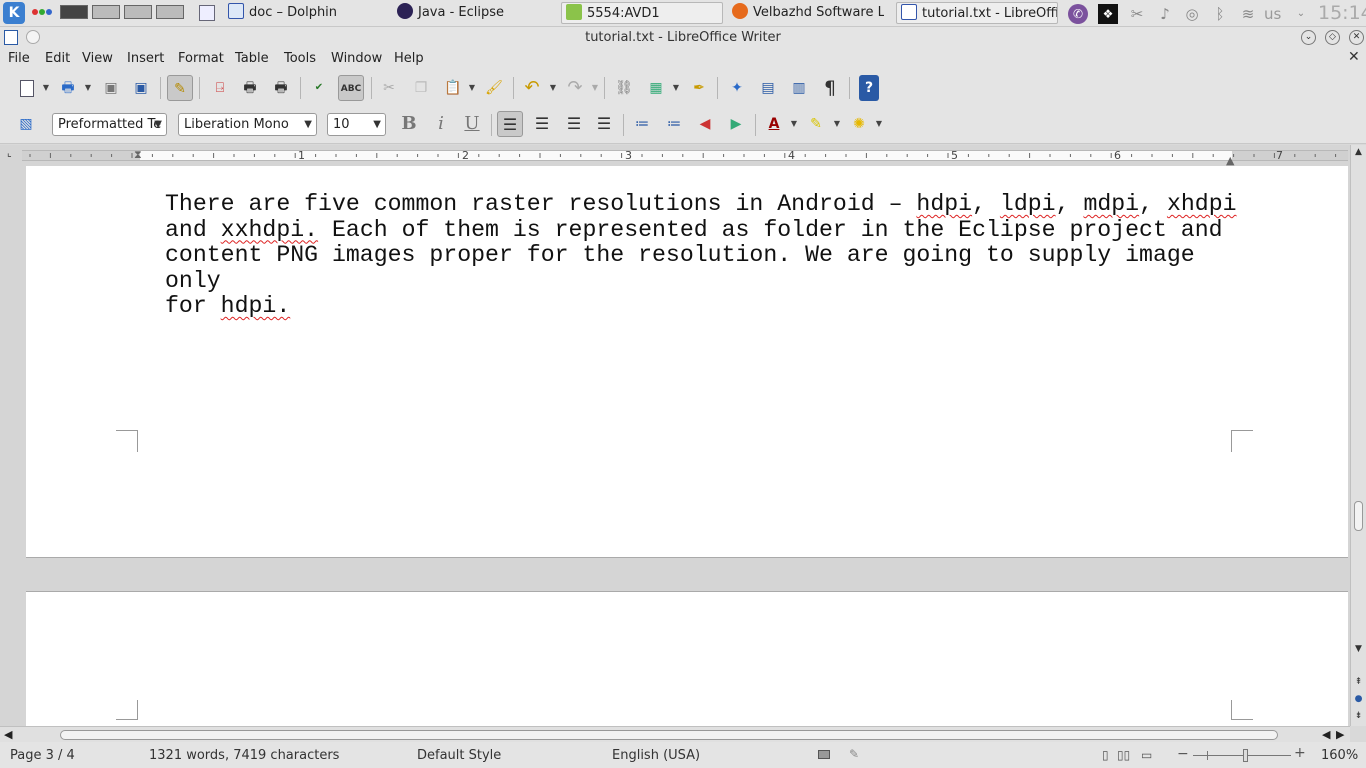 The height and width of the screenshot is (768, 1366). What do you see at coordinates (532, 88) in the screenshot?
I see `undo-icon: ↶` at bounding box center [532, 88].